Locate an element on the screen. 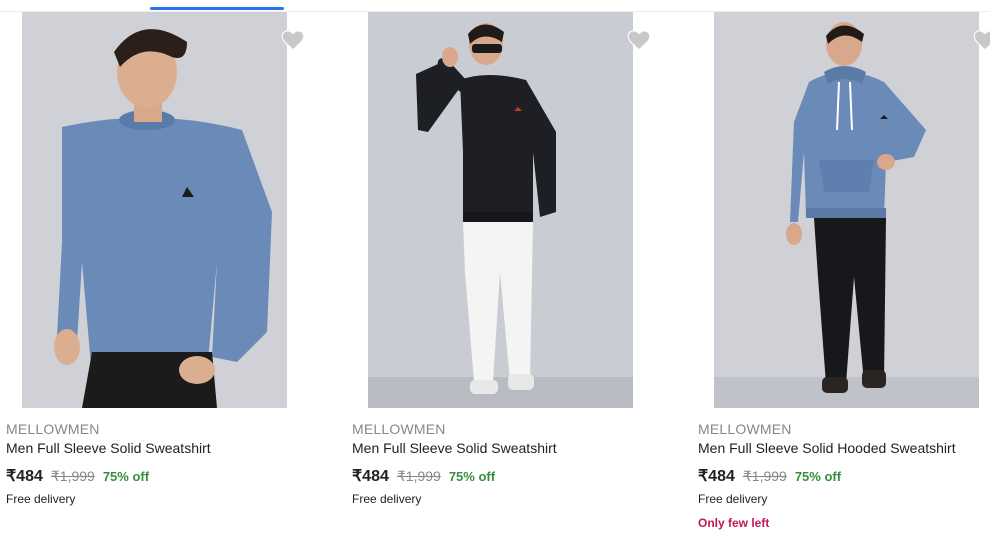  top-tab-bar is located at coordinates (495, 6).